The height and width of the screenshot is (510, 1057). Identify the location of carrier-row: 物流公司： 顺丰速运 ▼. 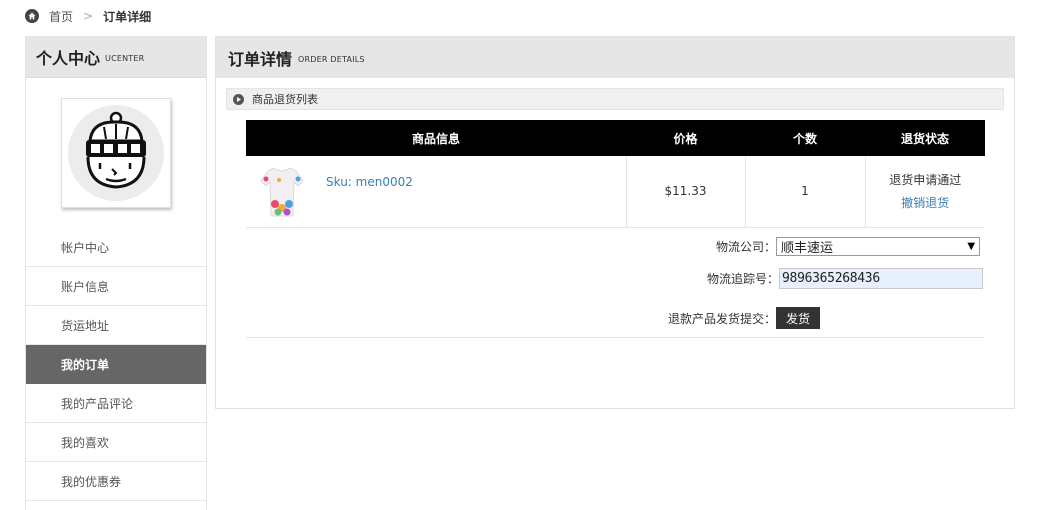
(848, 246).